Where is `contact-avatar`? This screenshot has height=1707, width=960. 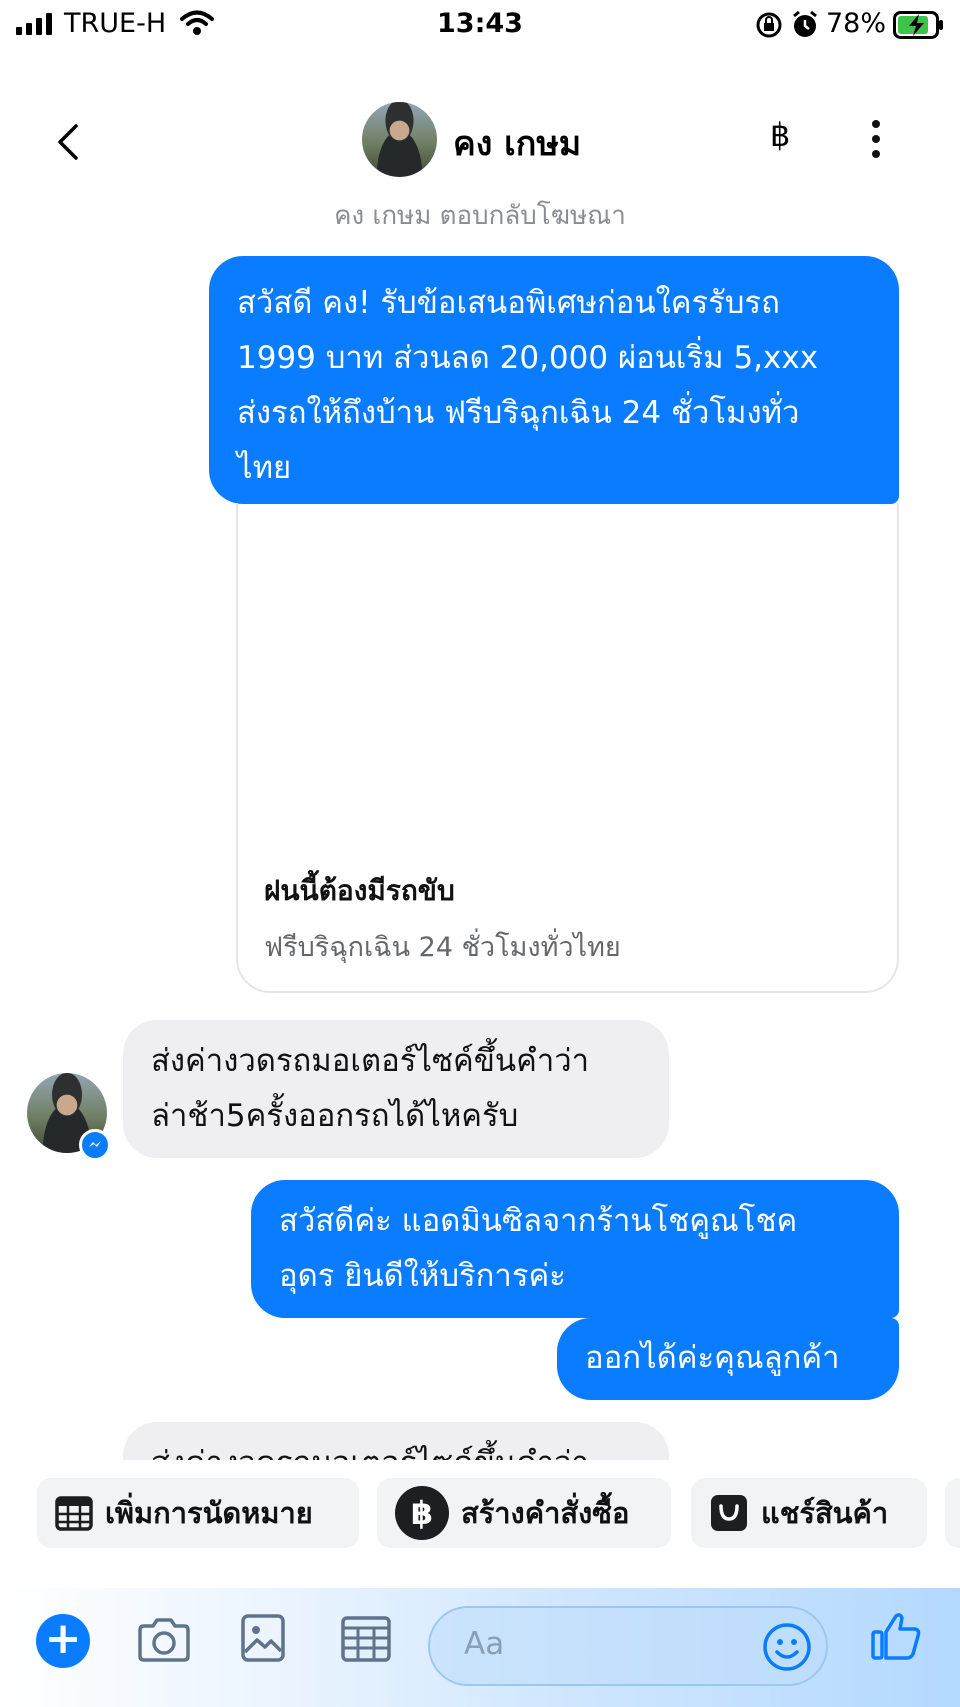 contact-avatar is located at coordinates (399, 139).